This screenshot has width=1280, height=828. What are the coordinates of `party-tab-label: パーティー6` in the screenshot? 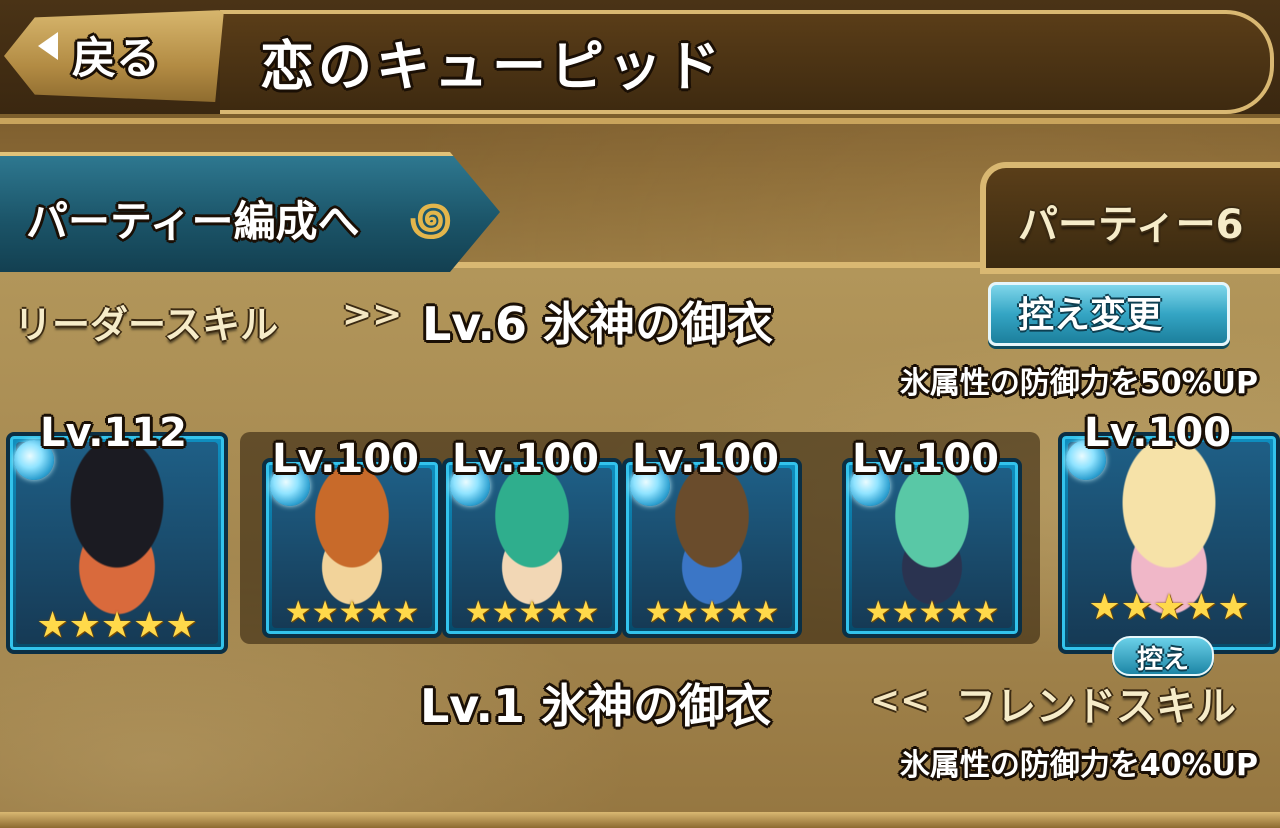 It's located at (1130, 221).